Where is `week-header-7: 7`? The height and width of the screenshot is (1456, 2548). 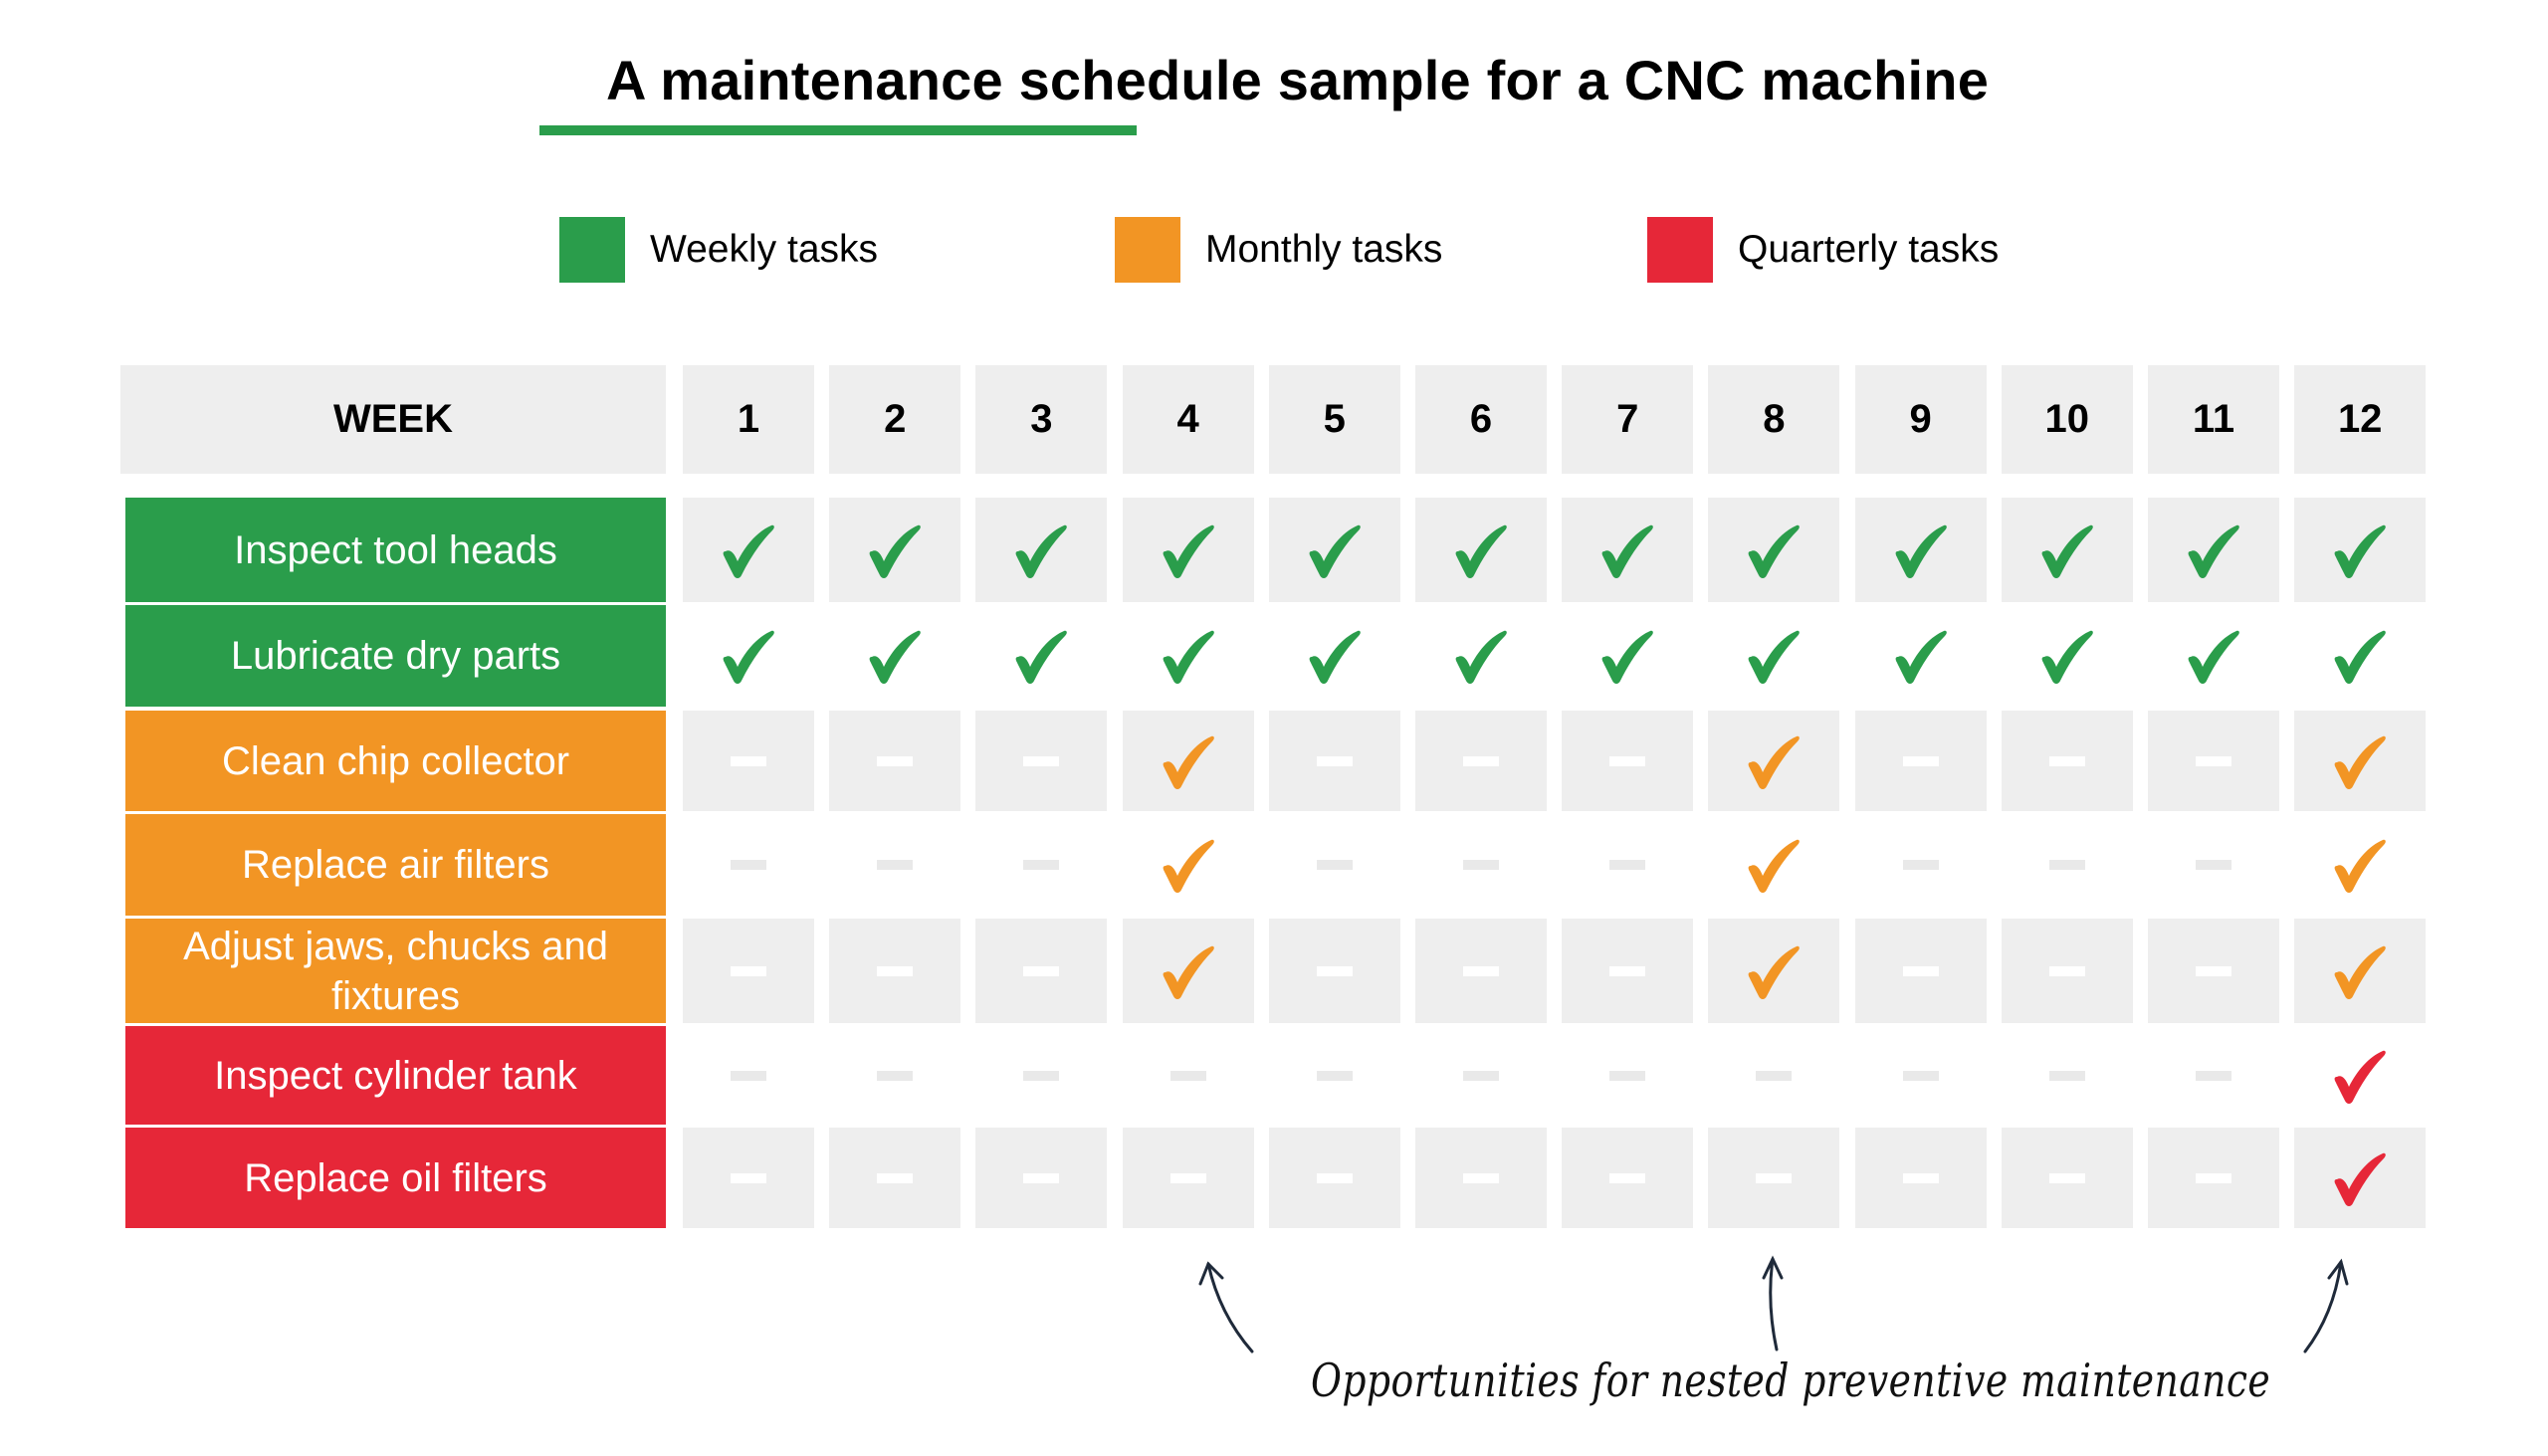
week-header-7: 7 is located at coordinates (1628, 419).